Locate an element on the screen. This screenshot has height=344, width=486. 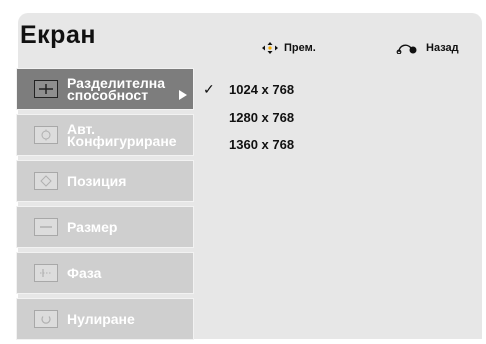
menu-item-label: Позиция is located at coordinates (97, 181).